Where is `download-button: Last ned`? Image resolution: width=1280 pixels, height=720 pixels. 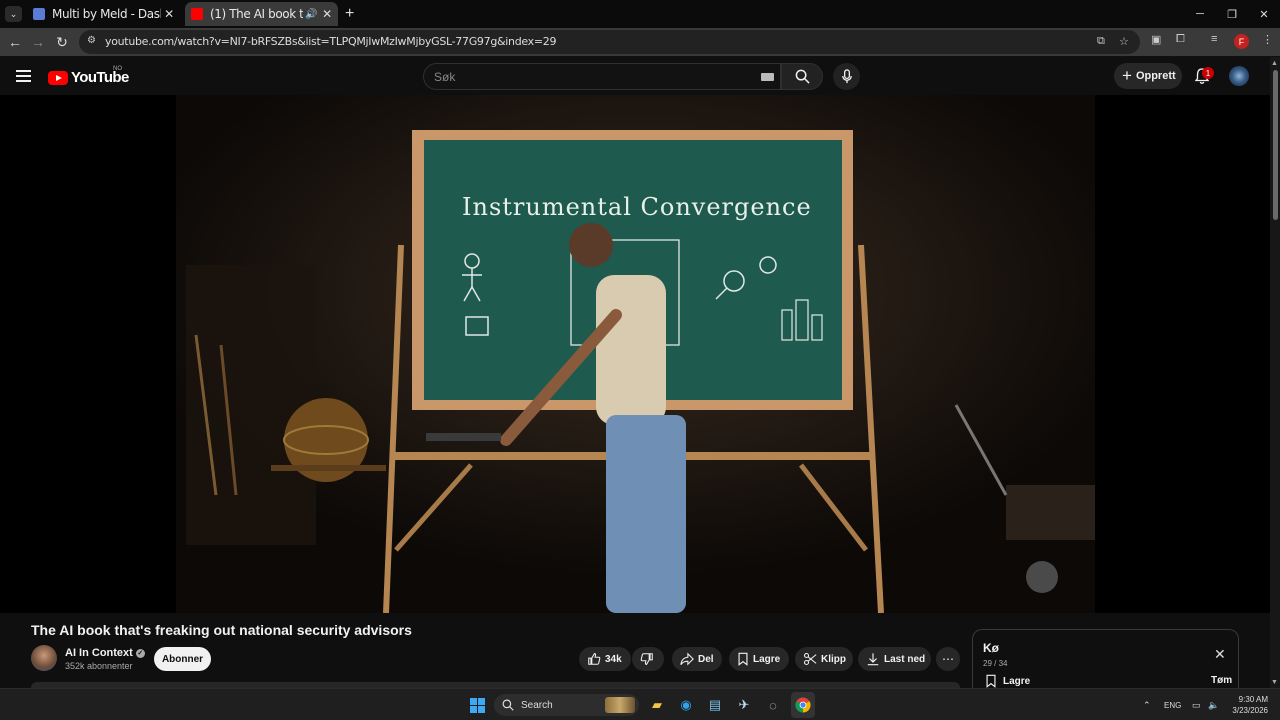
download-button: Last ned is located at coordinates (894, 659).